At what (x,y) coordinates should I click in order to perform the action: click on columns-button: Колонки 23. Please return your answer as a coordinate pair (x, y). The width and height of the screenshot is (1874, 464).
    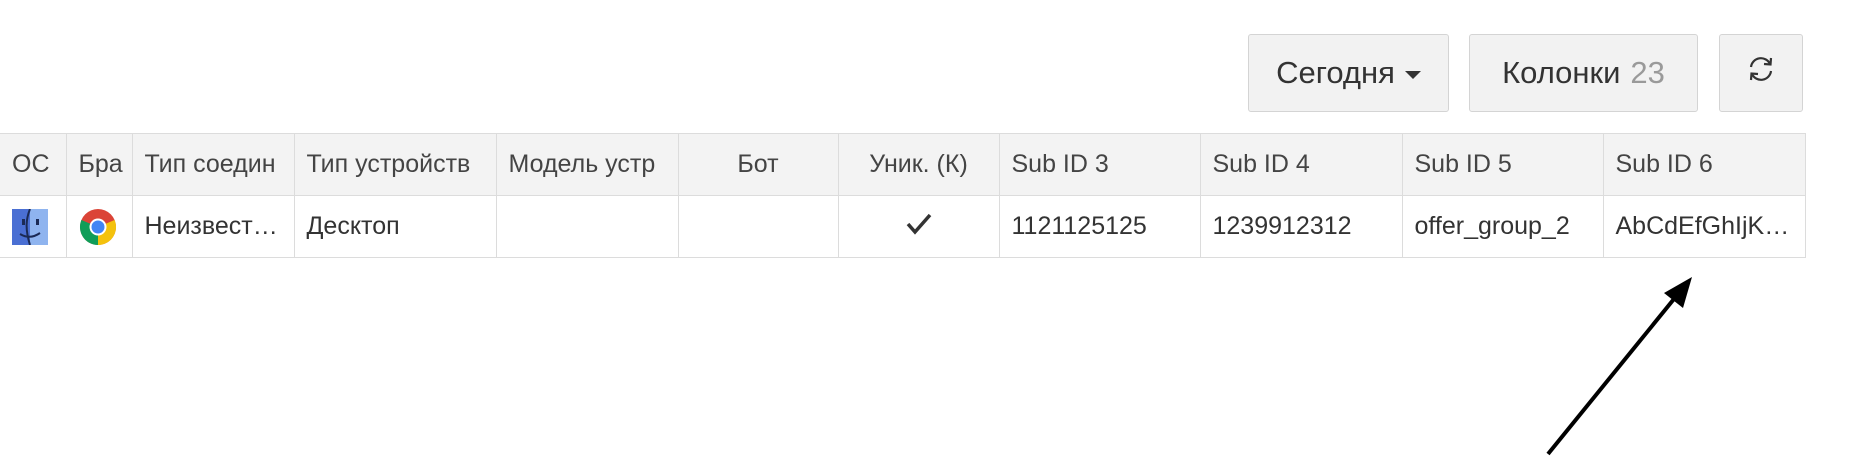
    Looking at the image, I should click on (1583, 73).